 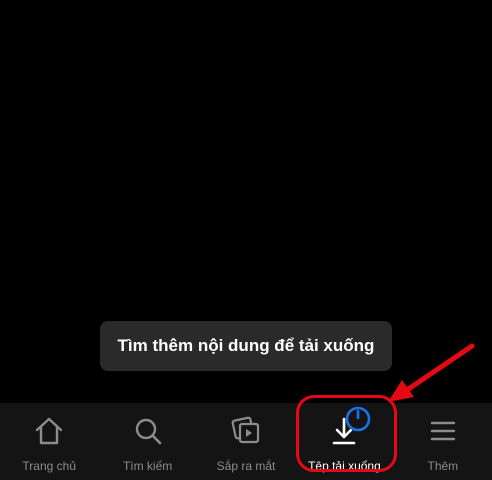 I want to click on toast-message: Tìm thêm nội dung để tải xuống, so click(x=246, y=346).